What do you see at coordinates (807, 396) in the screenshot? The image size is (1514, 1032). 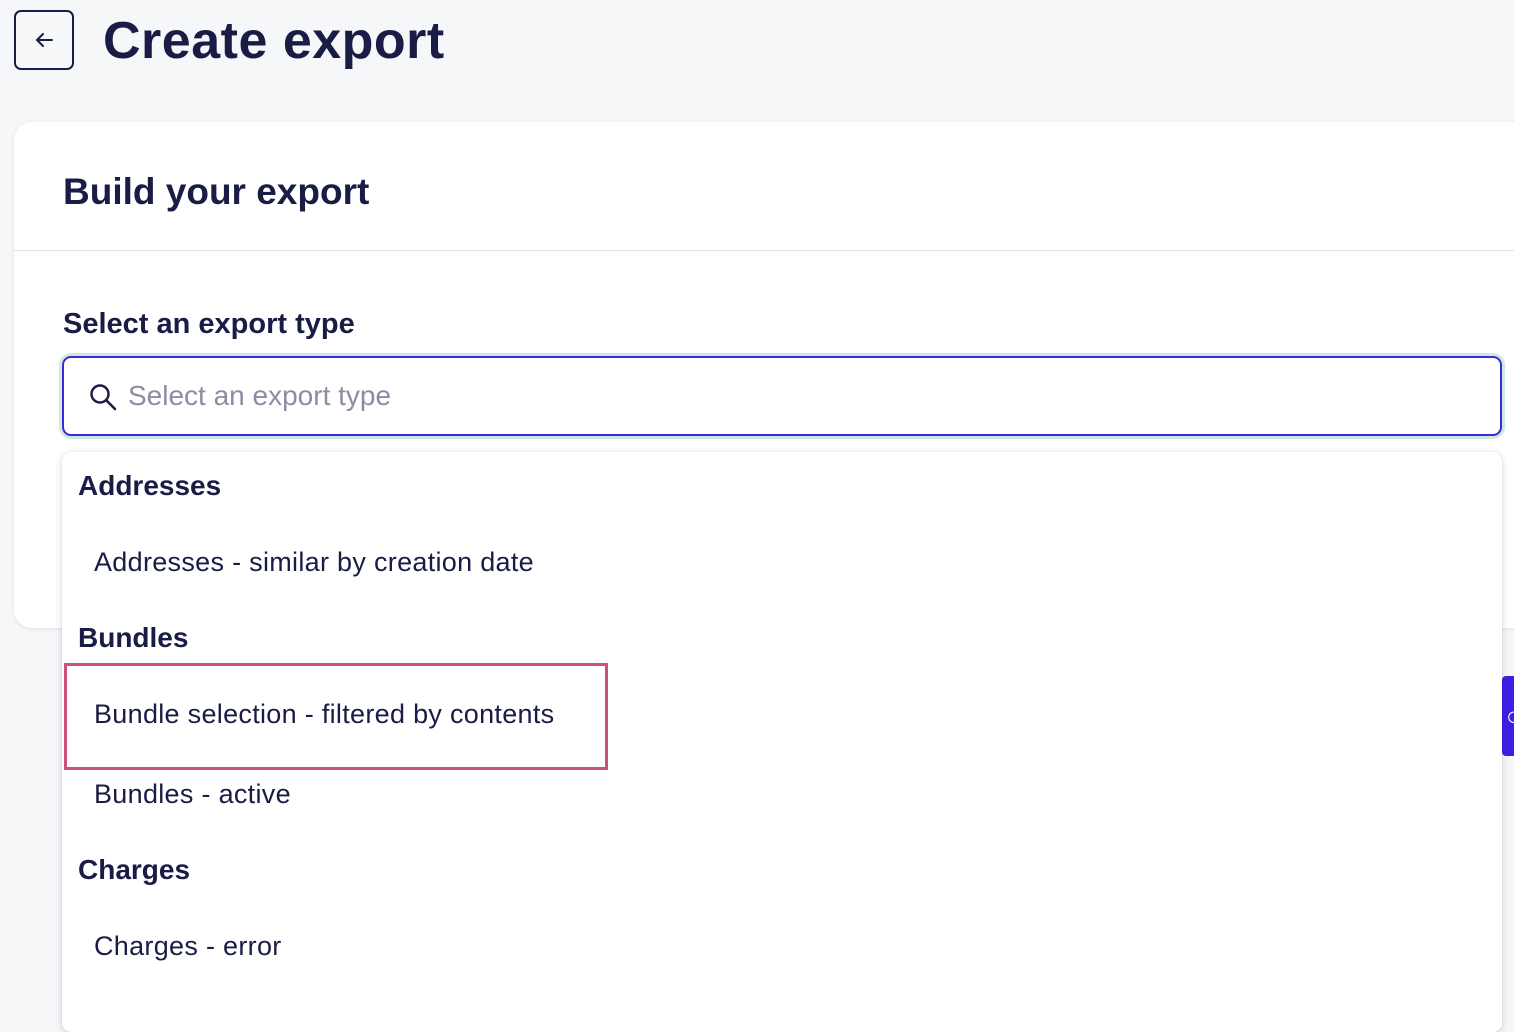 I see `export-type-search-input` at bounding box center [807, 396].